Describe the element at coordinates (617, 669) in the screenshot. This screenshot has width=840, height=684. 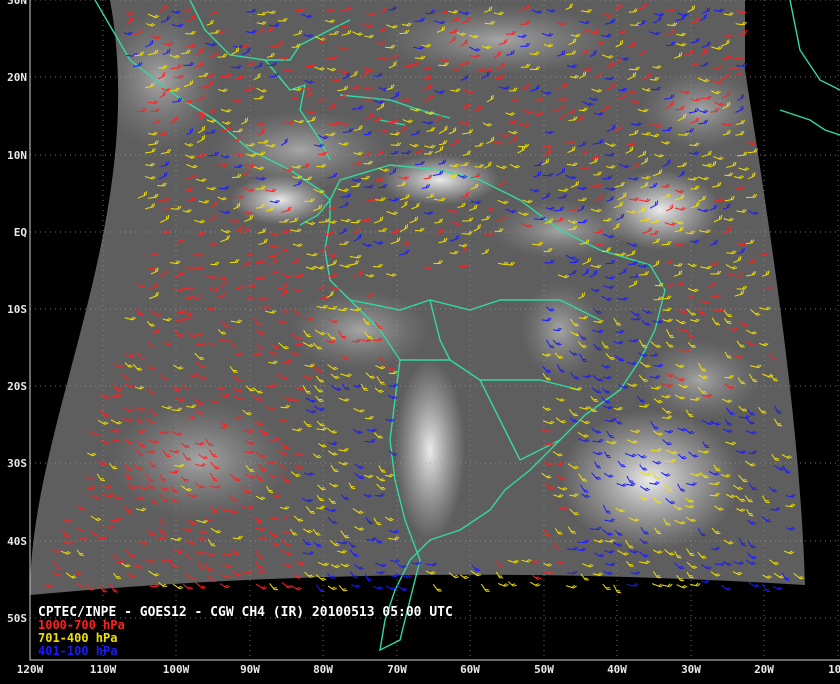
I see `longitude-label: 40W` at that location.